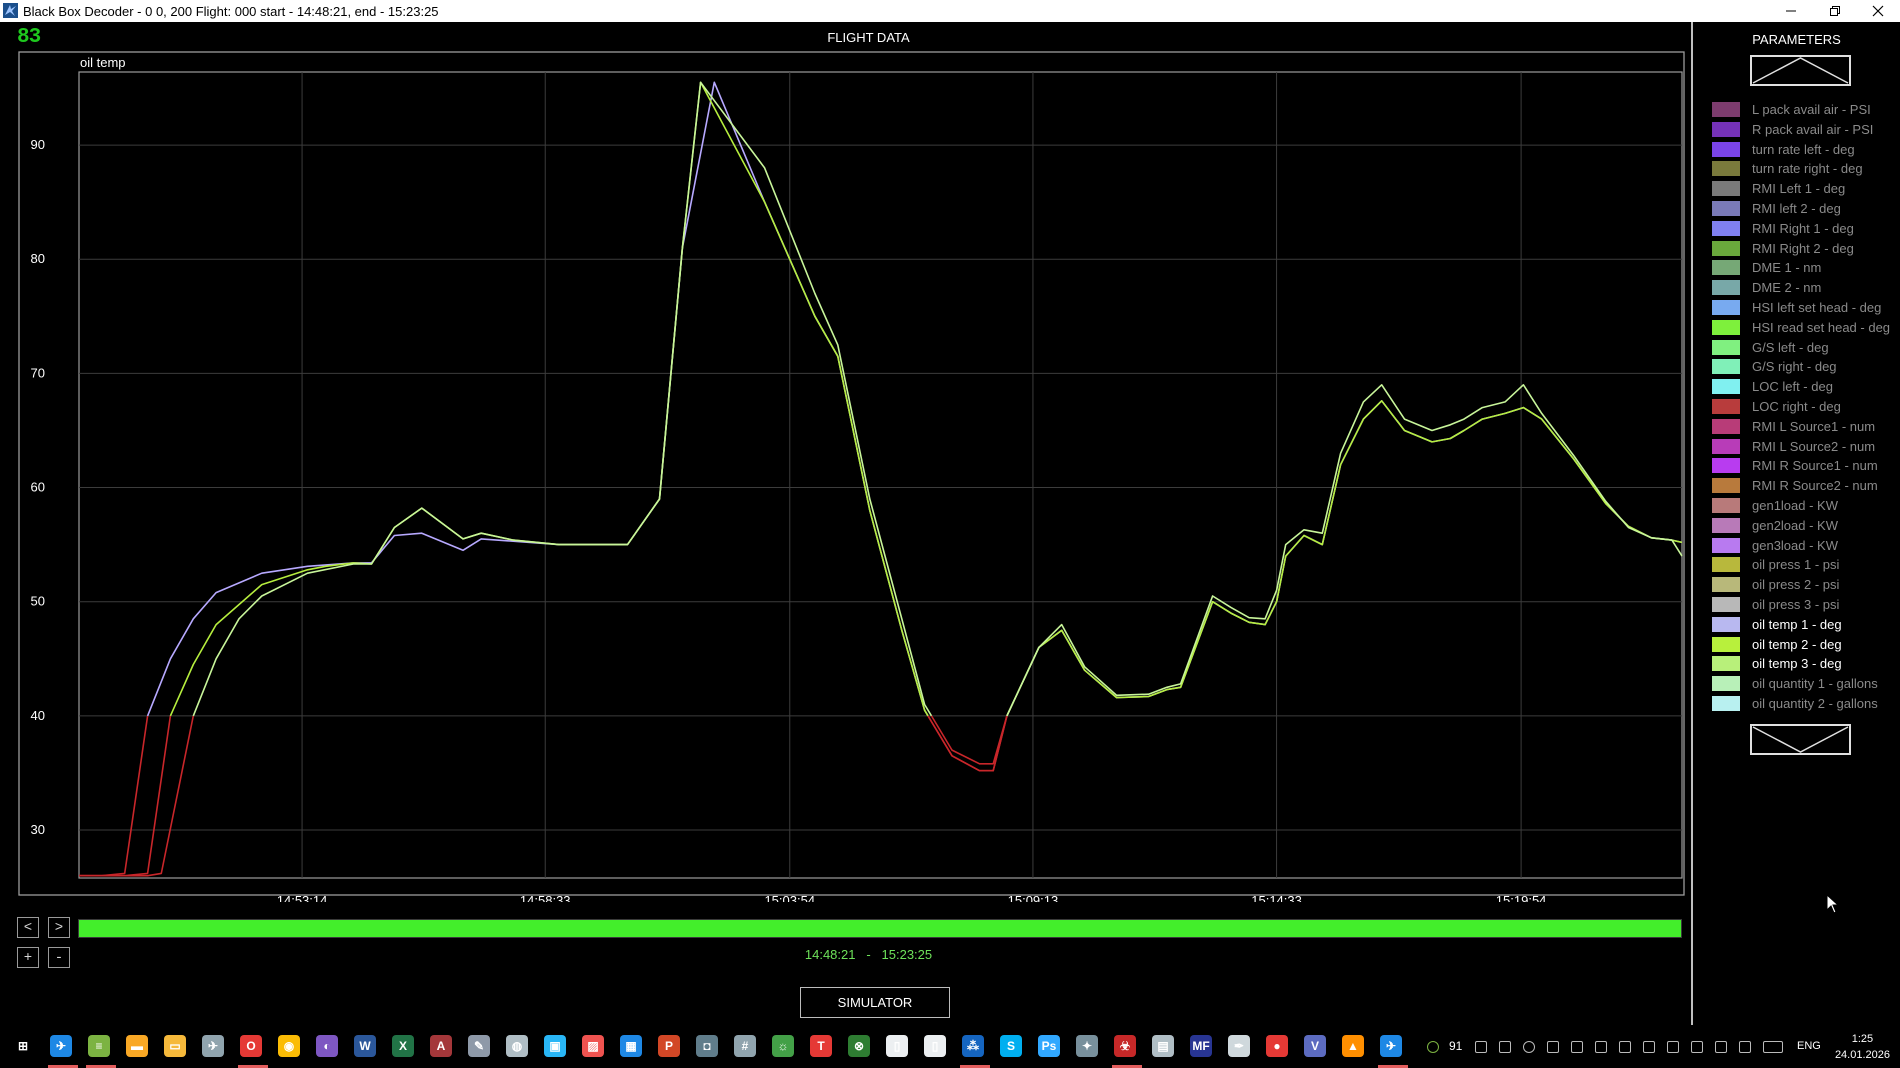 The height and width of the screenshot is (1068, 1900). What do you see at coordinates (1049, 1046) in the screenshot?
I see `photoshop-icon: Ps` at bounding box center [1049, 1046].